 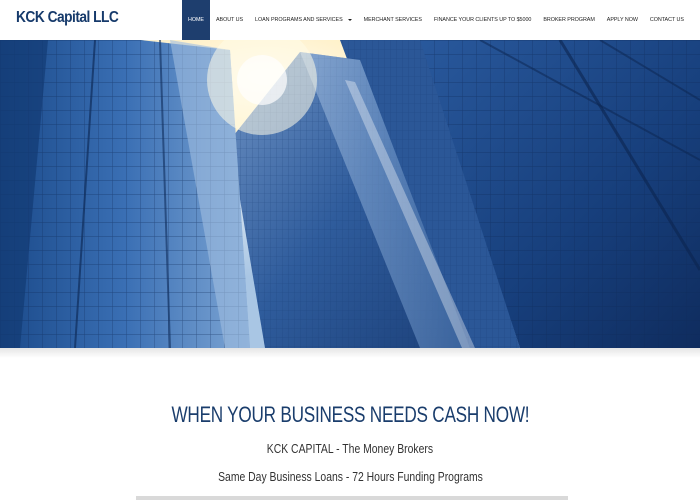 I want to click on nav-item-label: BROKER PROGRAM, so click(x=569, y=20).